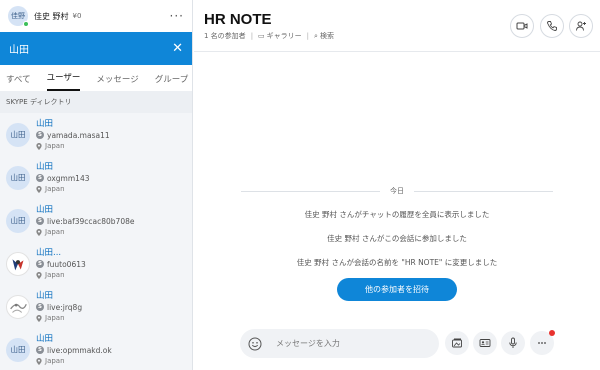 The width and height of the screenshot is (600, 370). Describe the element at coordinates (51, 16) in the screenshot. I see `profile-name: 佳史 野村` at that location.